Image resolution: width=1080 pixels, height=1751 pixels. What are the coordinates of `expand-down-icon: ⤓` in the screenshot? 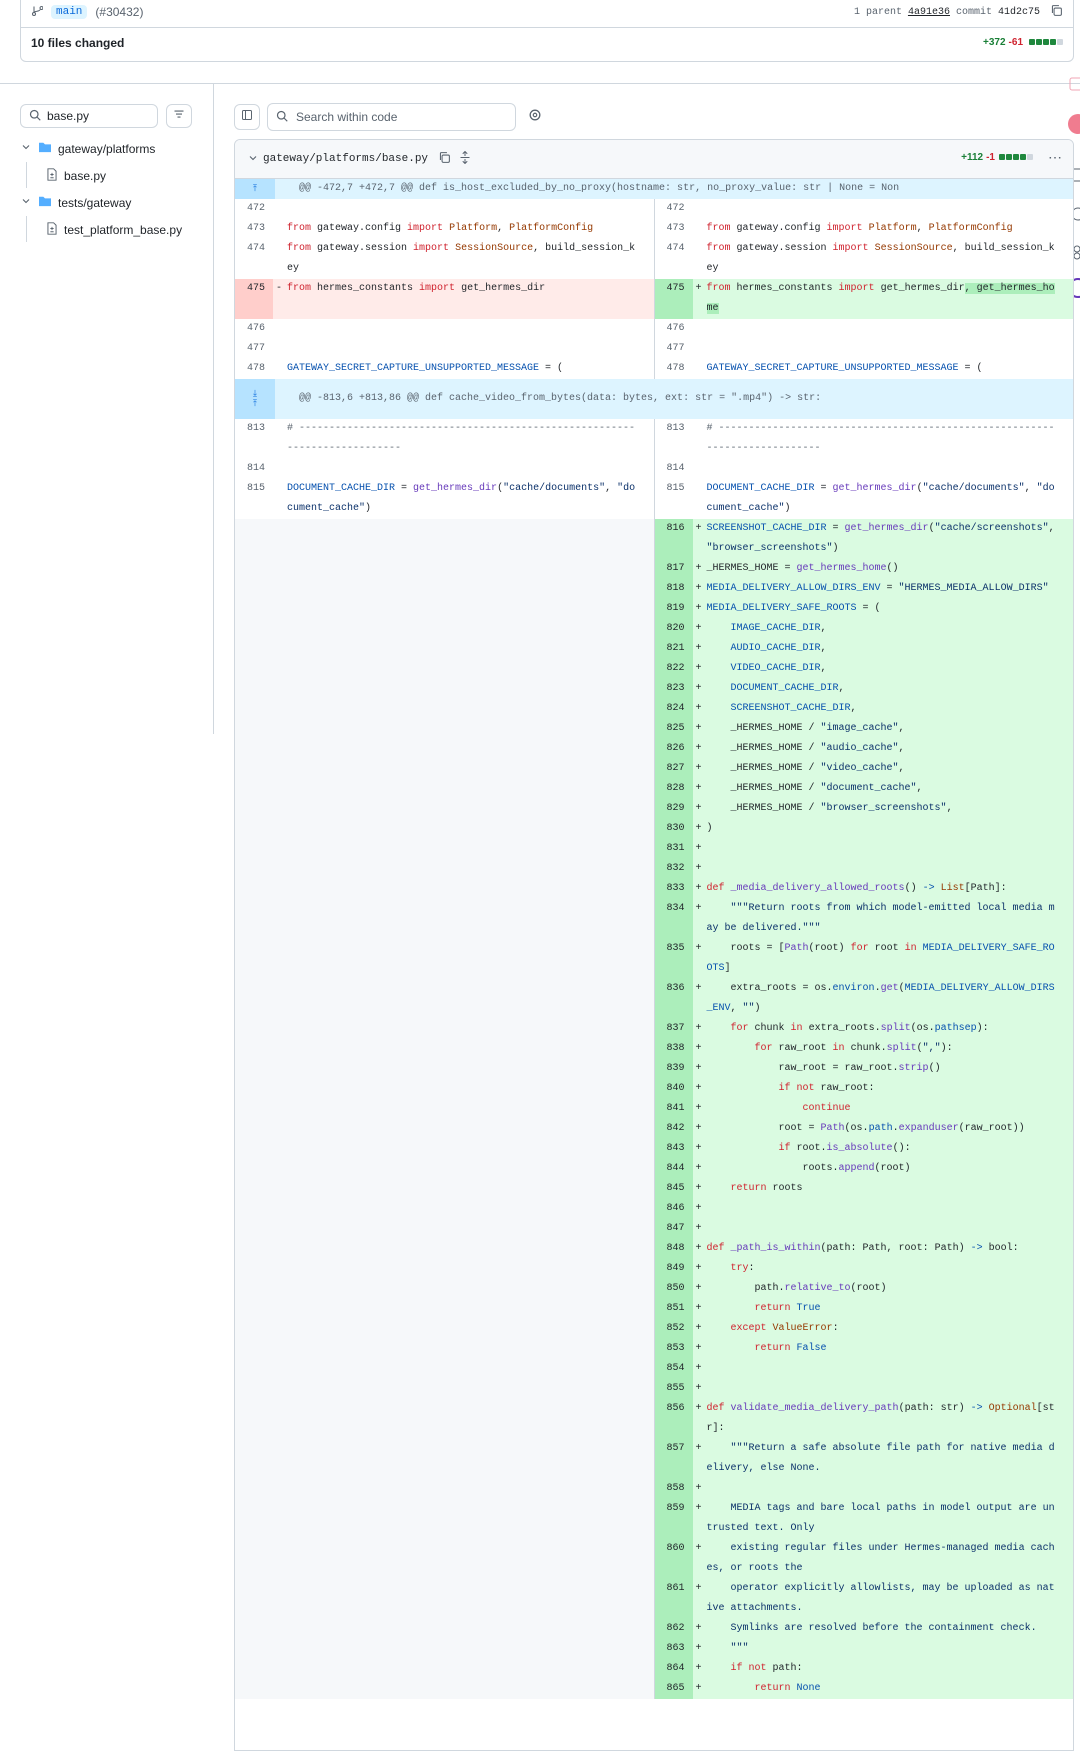 It's located at (255, 394).